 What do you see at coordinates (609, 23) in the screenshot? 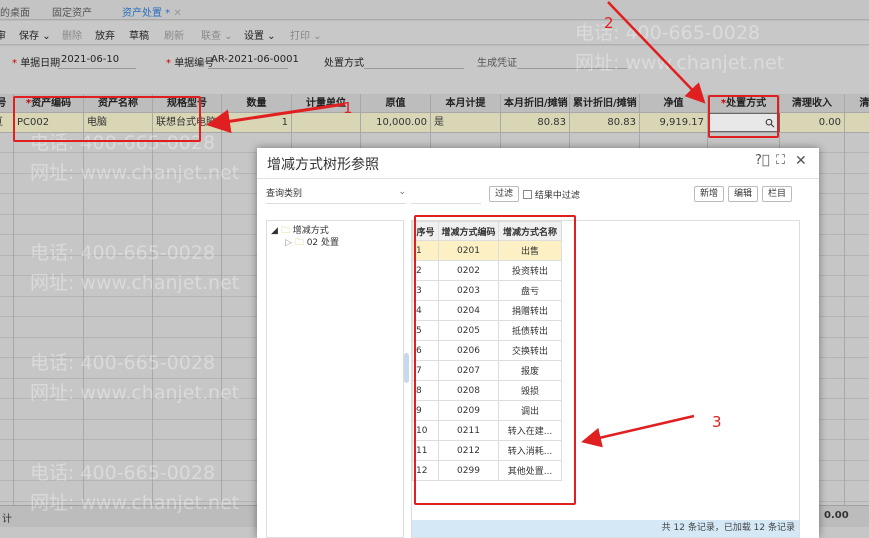
I see `annotation-number-2: 2` at bounding box center [609, 23].